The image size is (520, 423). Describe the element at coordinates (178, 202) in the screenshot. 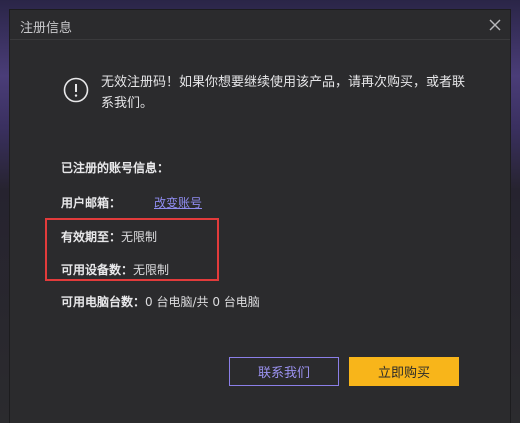

I see `change-account-link: 改变账号` at that location.